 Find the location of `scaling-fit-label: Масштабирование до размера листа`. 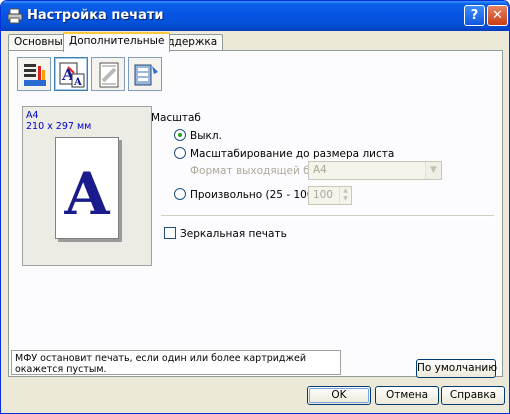

scaling-fit-label: Масштабирование до размера листа is located at coordinates (292, 154).